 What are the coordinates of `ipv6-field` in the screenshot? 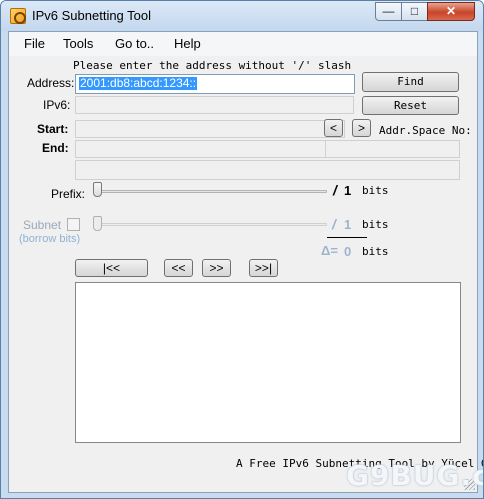 It's located at (214, 105).